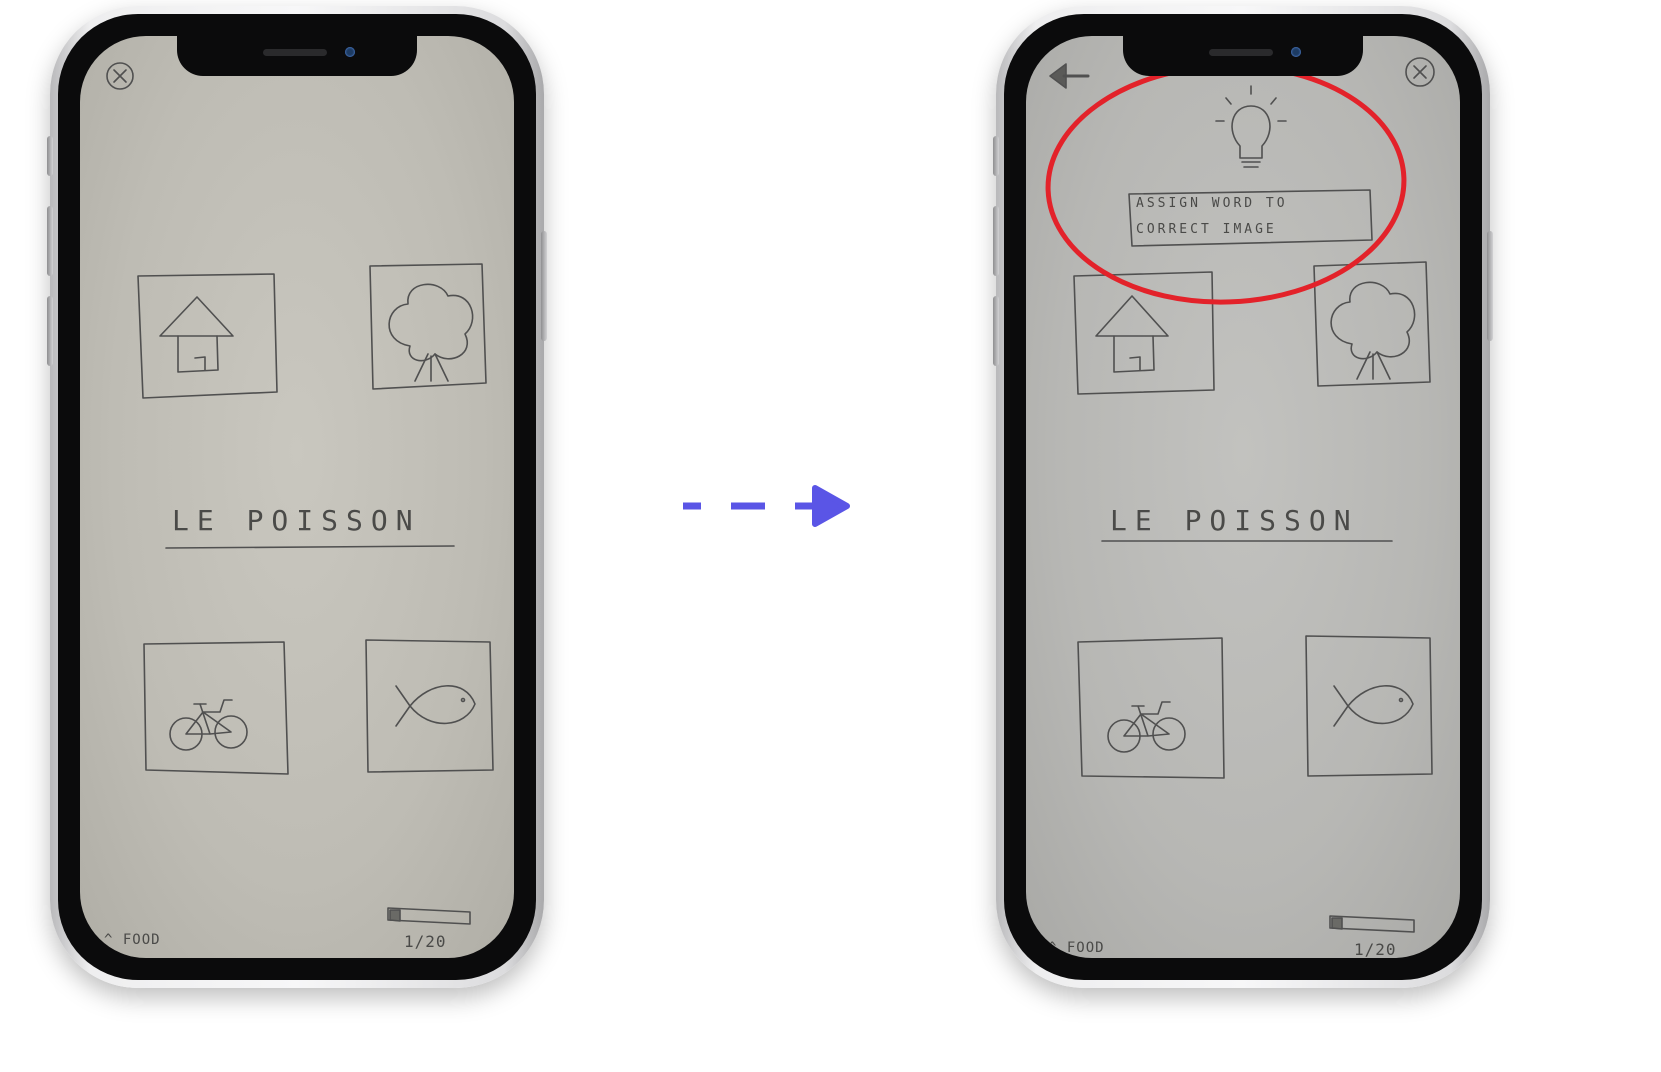  What do you see at coordinates (1206, 229) in the screenshot?
I see `tip-text-line2: CORRECT IMAGE` at bounding box center [1206, 229].